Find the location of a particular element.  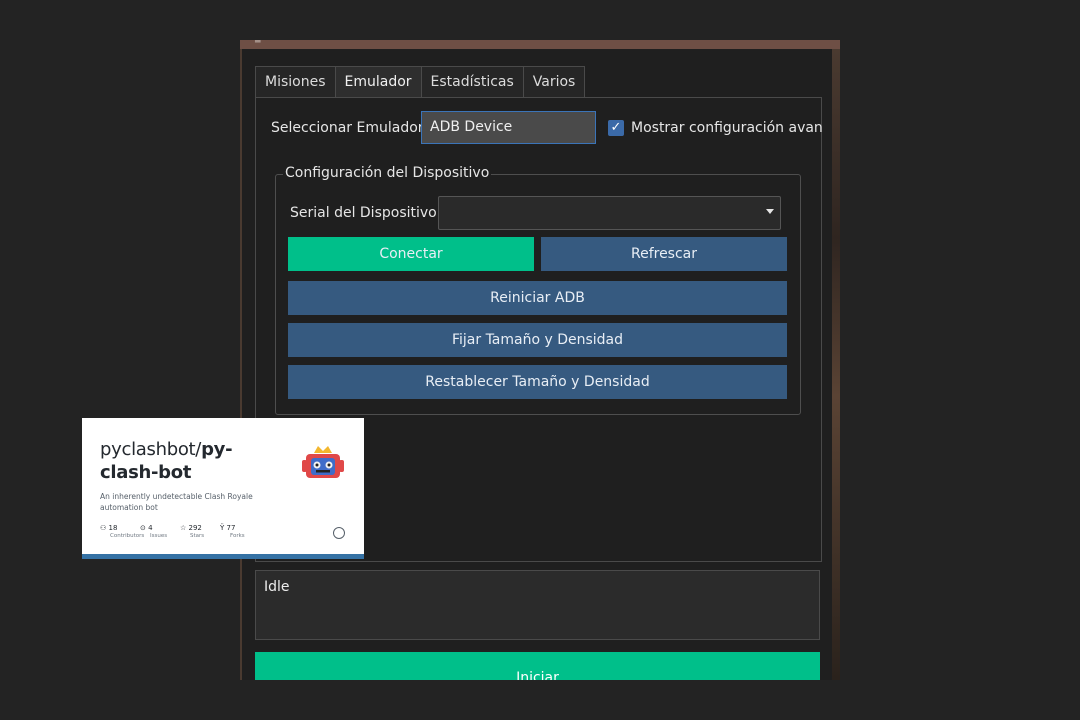

emulator-select-label: Seleccionar Emulador: is located at coordinates (350, 128).